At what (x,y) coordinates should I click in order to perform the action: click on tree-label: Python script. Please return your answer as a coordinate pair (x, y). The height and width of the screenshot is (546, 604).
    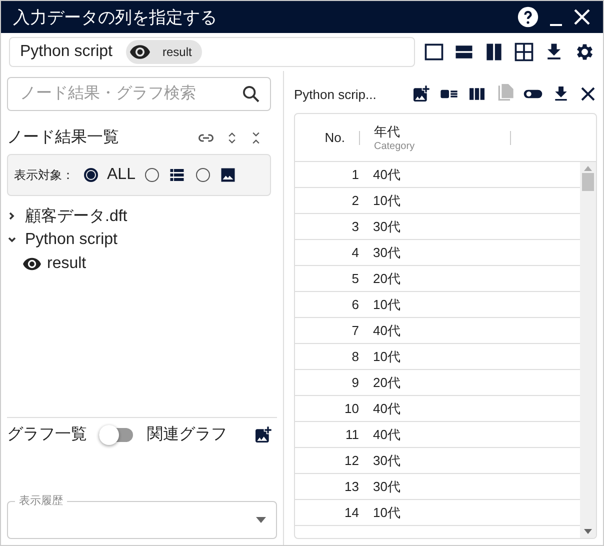
    Looking at the image, I should click on (71, 240).